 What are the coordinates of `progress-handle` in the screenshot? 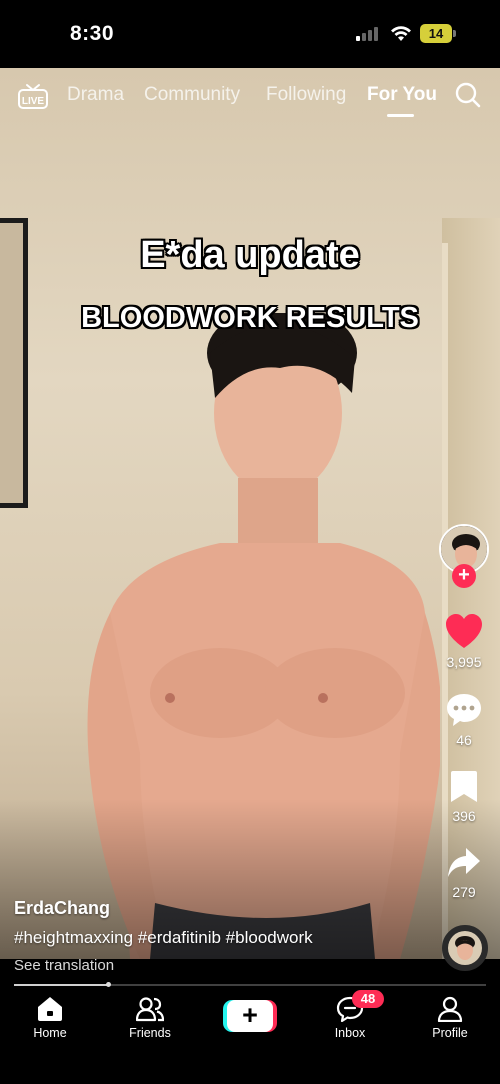 It's located at (109, 984).